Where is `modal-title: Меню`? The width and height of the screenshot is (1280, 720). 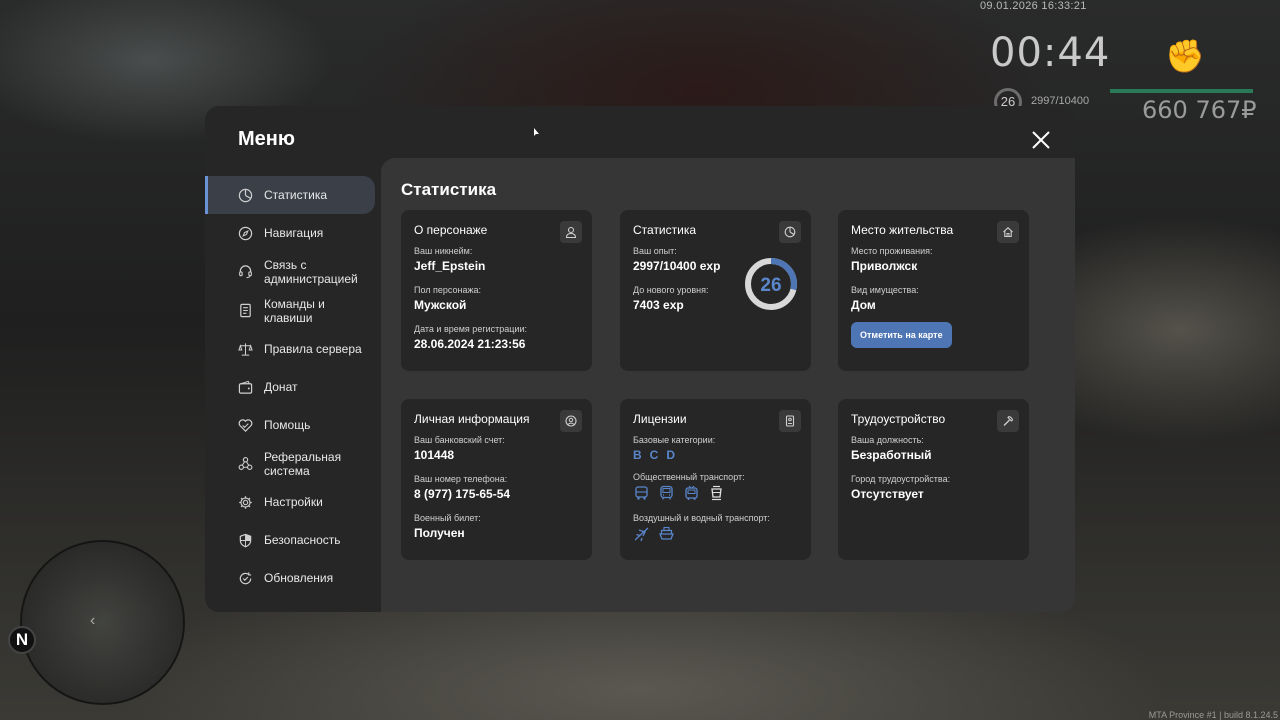 modal-title: Меню is located at coordinates (266, 139).